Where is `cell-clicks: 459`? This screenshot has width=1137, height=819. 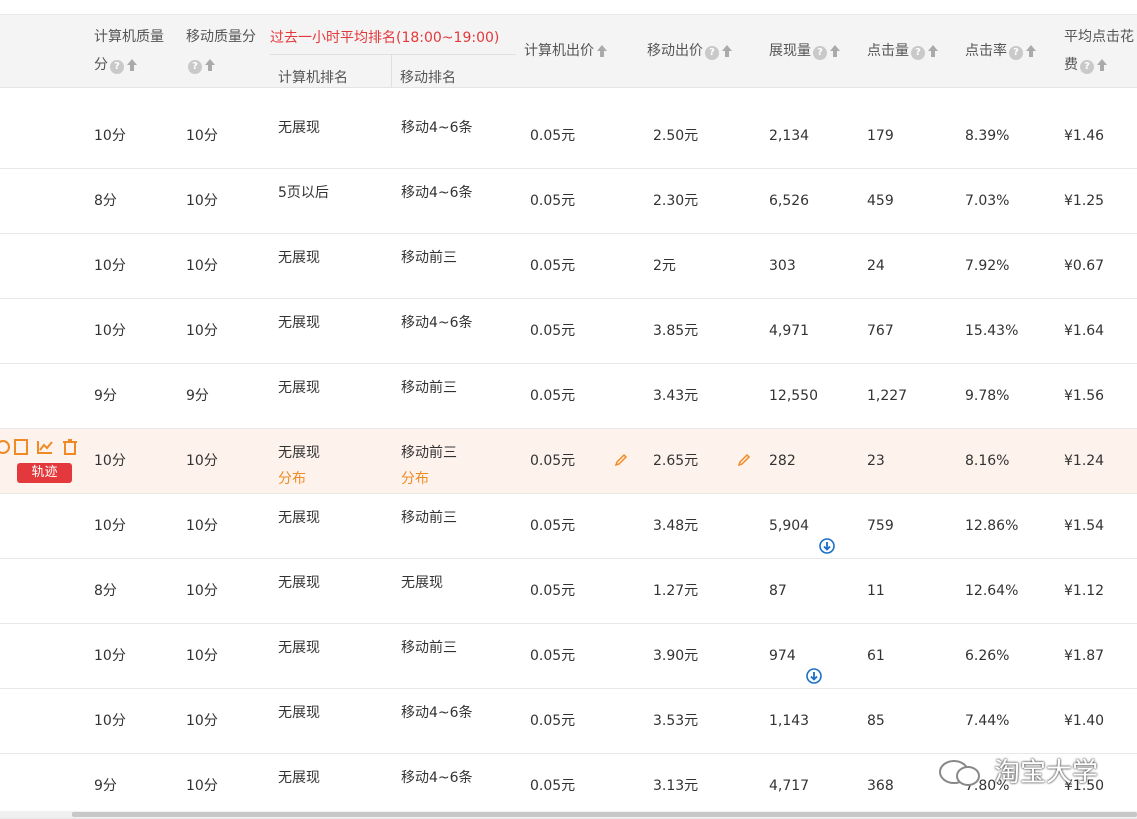 cell-clicks: 459 is located at coordinates (880, 201).